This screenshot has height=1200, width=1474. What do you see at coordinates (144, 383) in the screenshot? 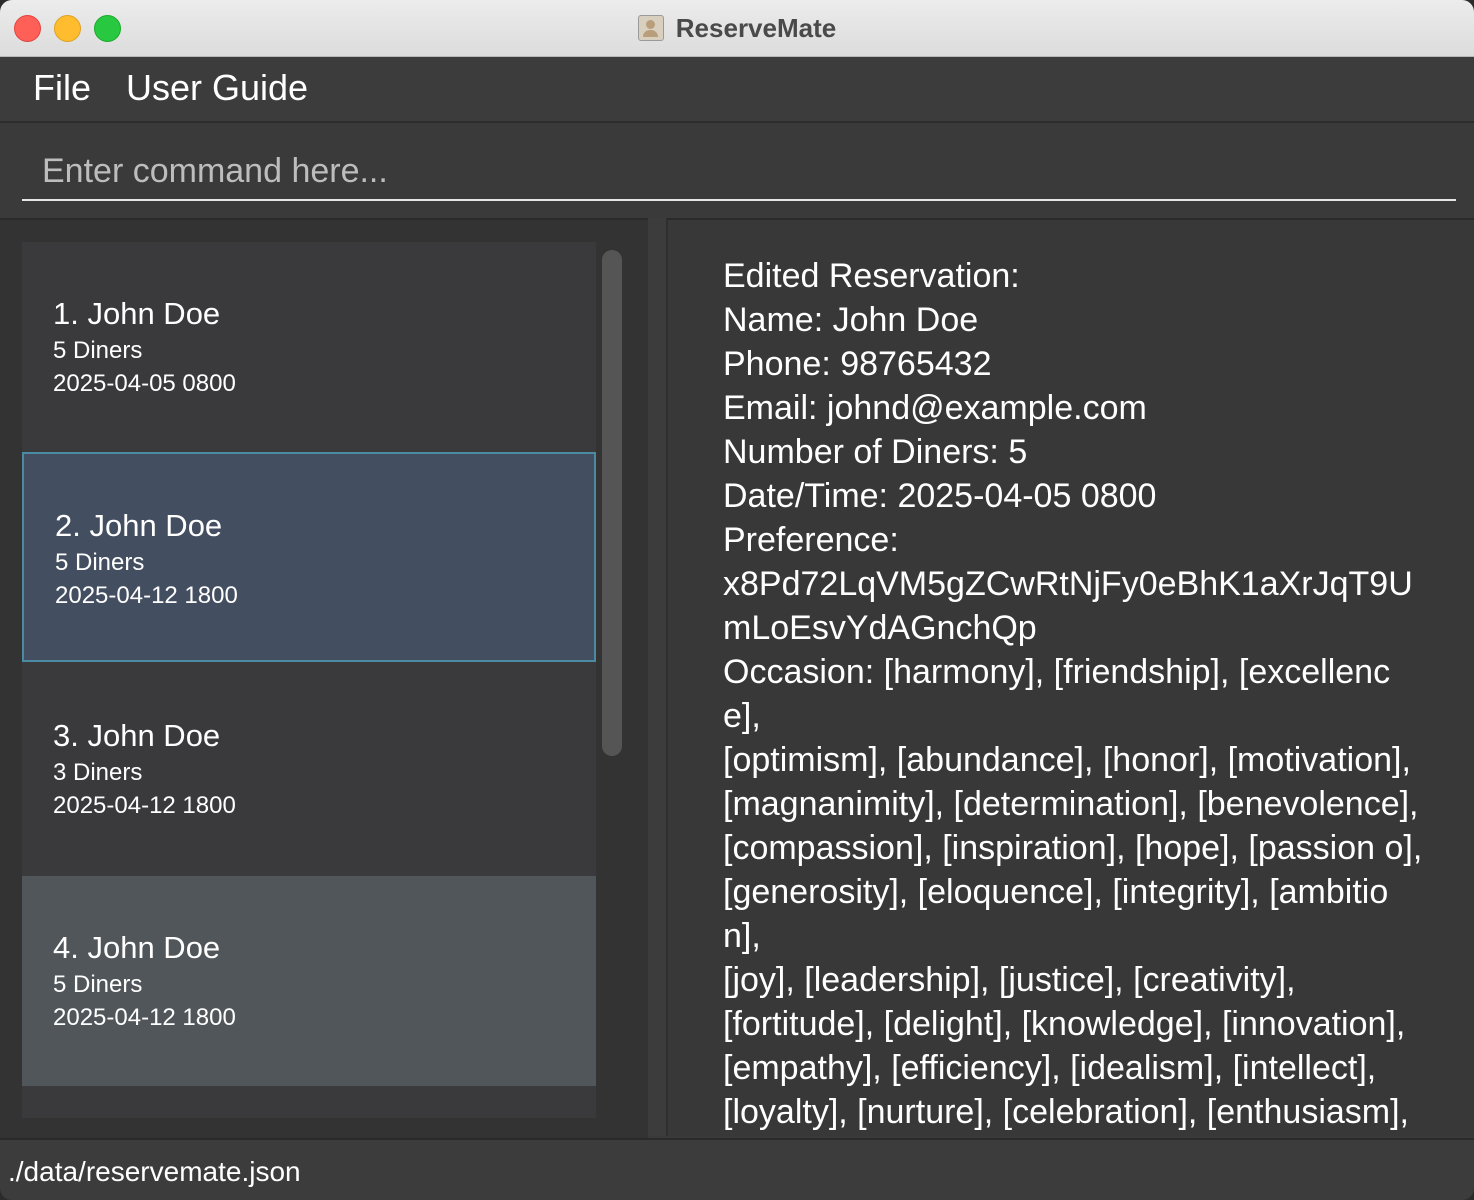
I see `reservation-datetime: 2025-04-05 0800` at bounding box center [144, 383].